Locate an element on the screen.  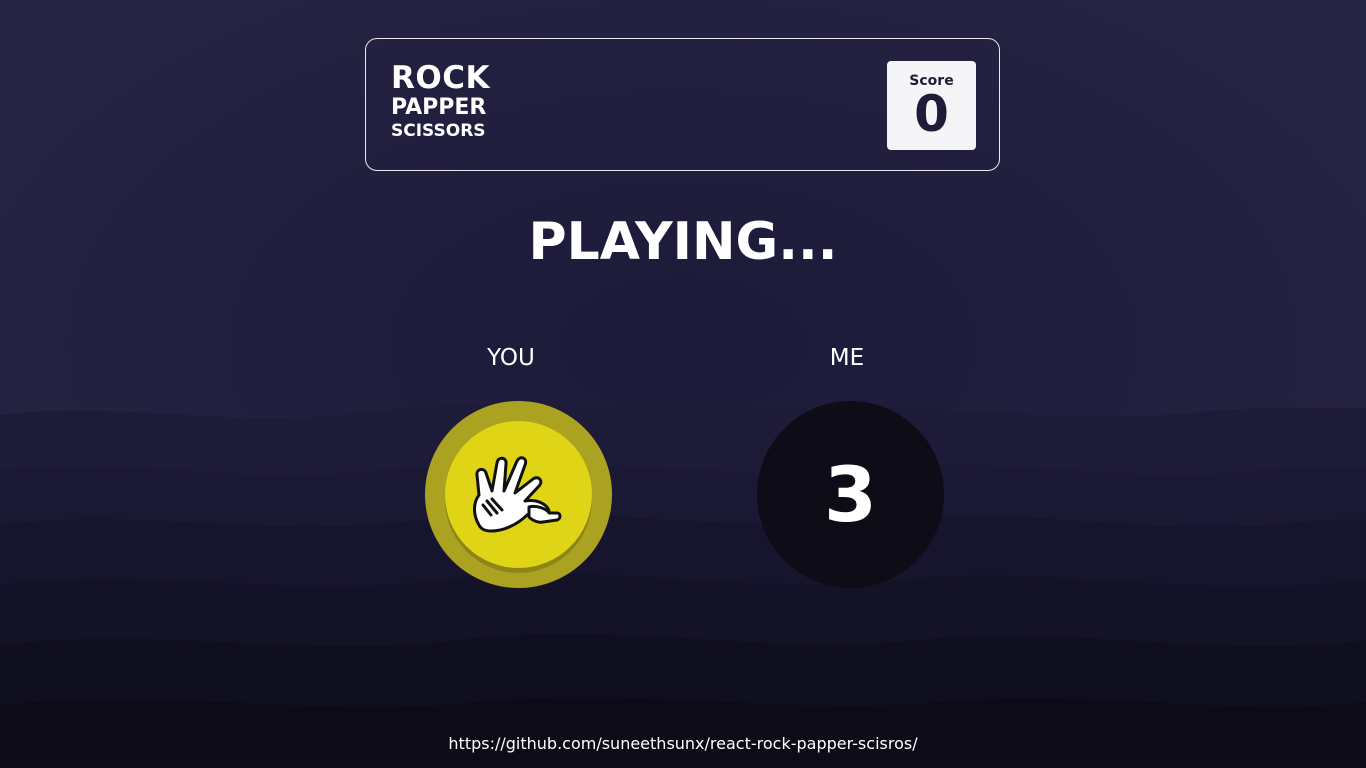
header-panel: ROCK PAPPER SCISSORS Score 0 is located at coordinates (682, 104).